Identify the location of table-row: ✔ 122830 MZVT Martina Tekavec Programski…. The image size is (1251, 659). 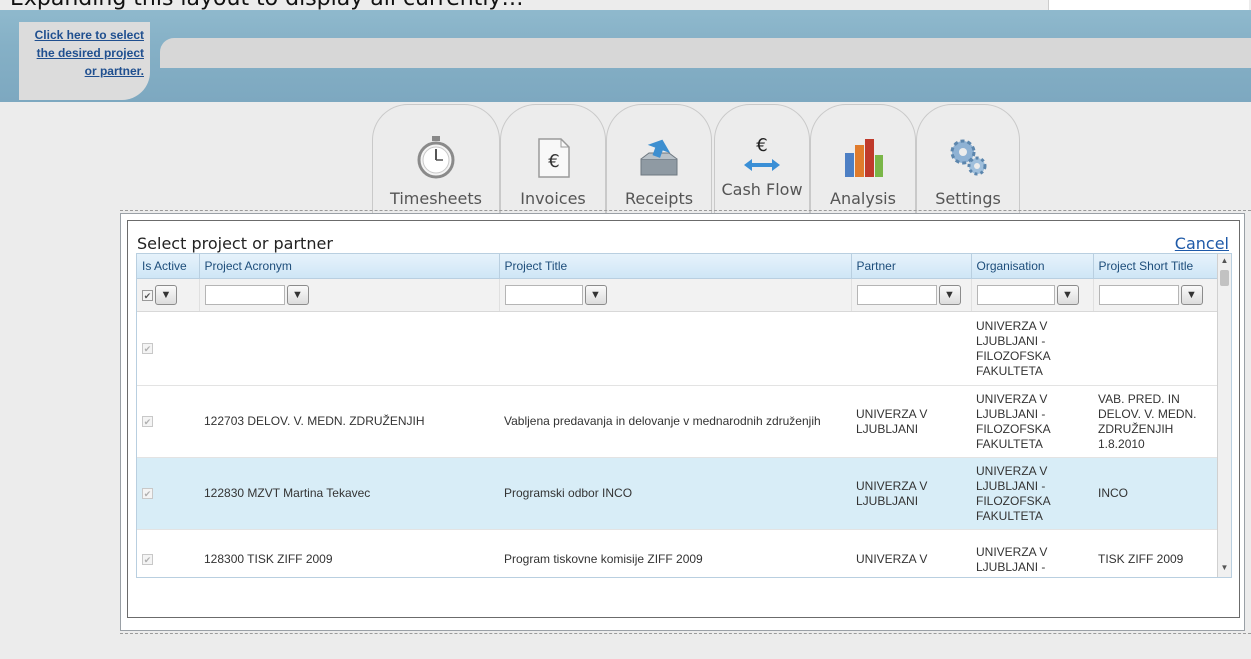
(677, 493).